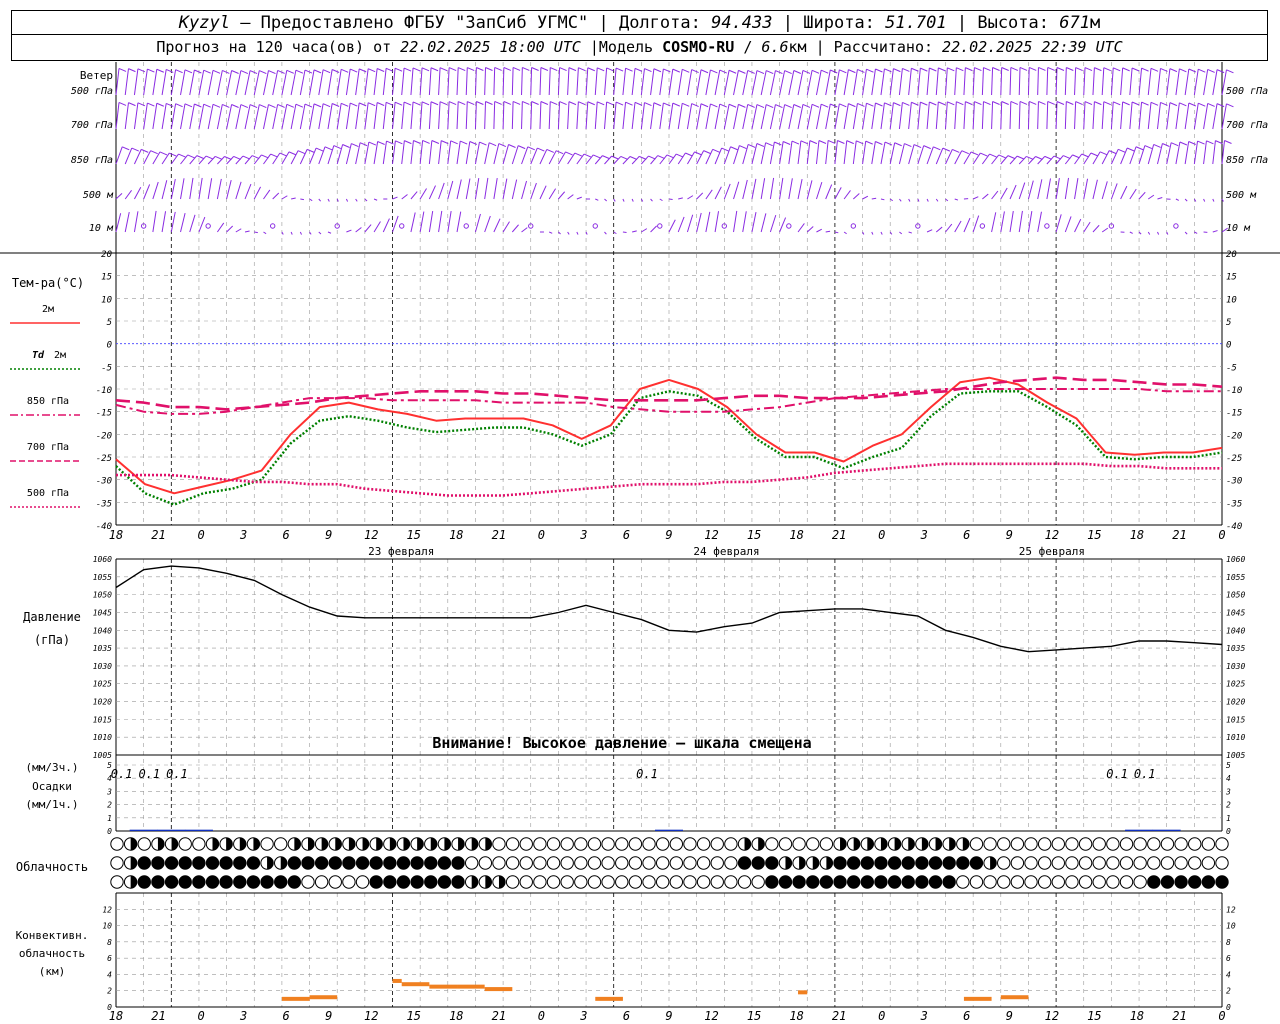  What do you see at coordinates (1234, 391) in the screenshot?
I see `temp-tick-right: -10` at bounding box center [1234, 391].